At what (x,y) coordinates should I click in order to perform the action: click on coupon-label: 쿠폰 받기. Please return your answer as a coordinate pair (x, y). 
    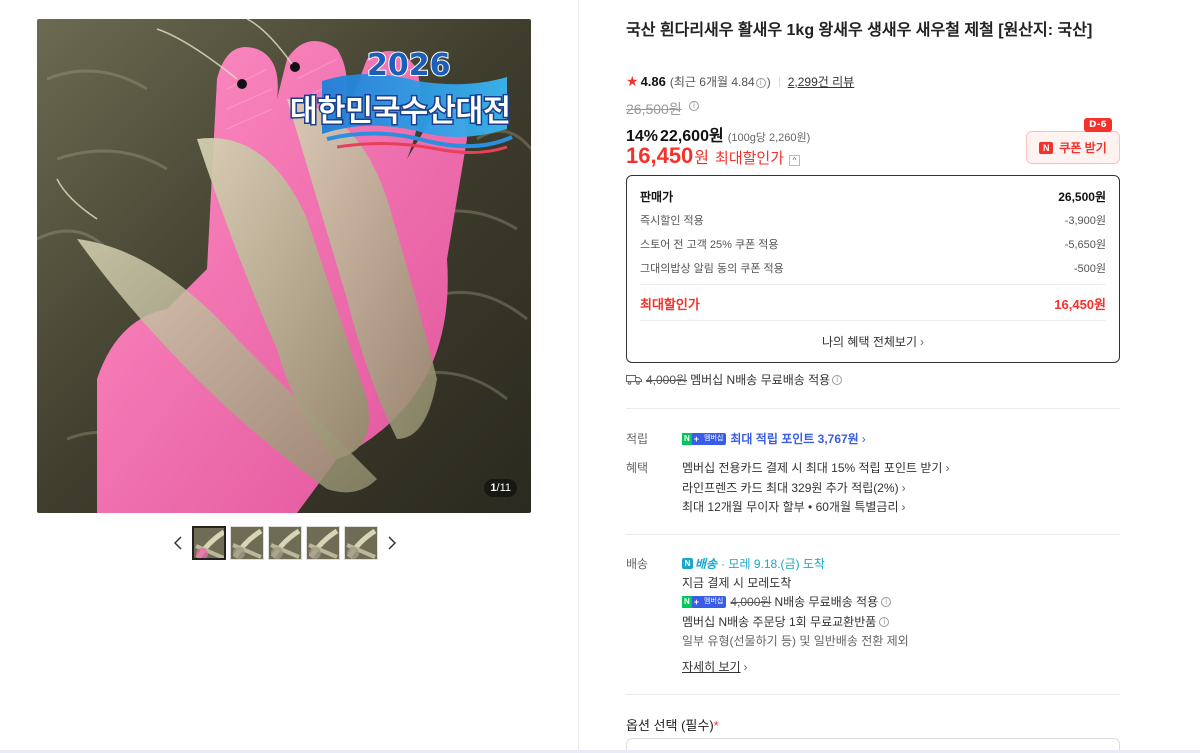
    Looking at the image, I should click on (1083, 148).